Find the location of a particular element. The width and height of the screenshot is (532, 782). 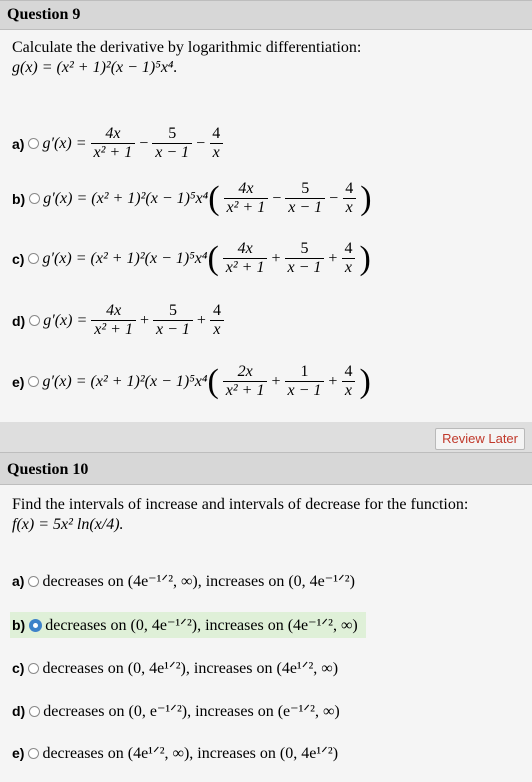

numerator: 2x is located at coordinates (245, 371).